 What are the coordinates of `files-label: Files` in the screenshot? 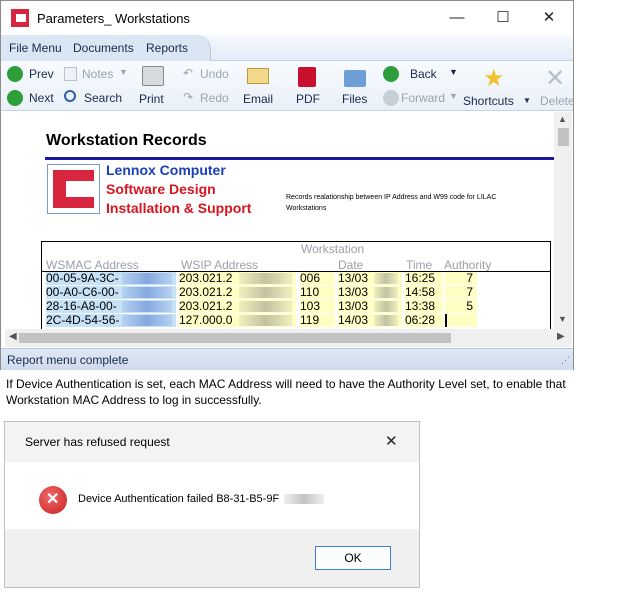 It's located at (355, 99).